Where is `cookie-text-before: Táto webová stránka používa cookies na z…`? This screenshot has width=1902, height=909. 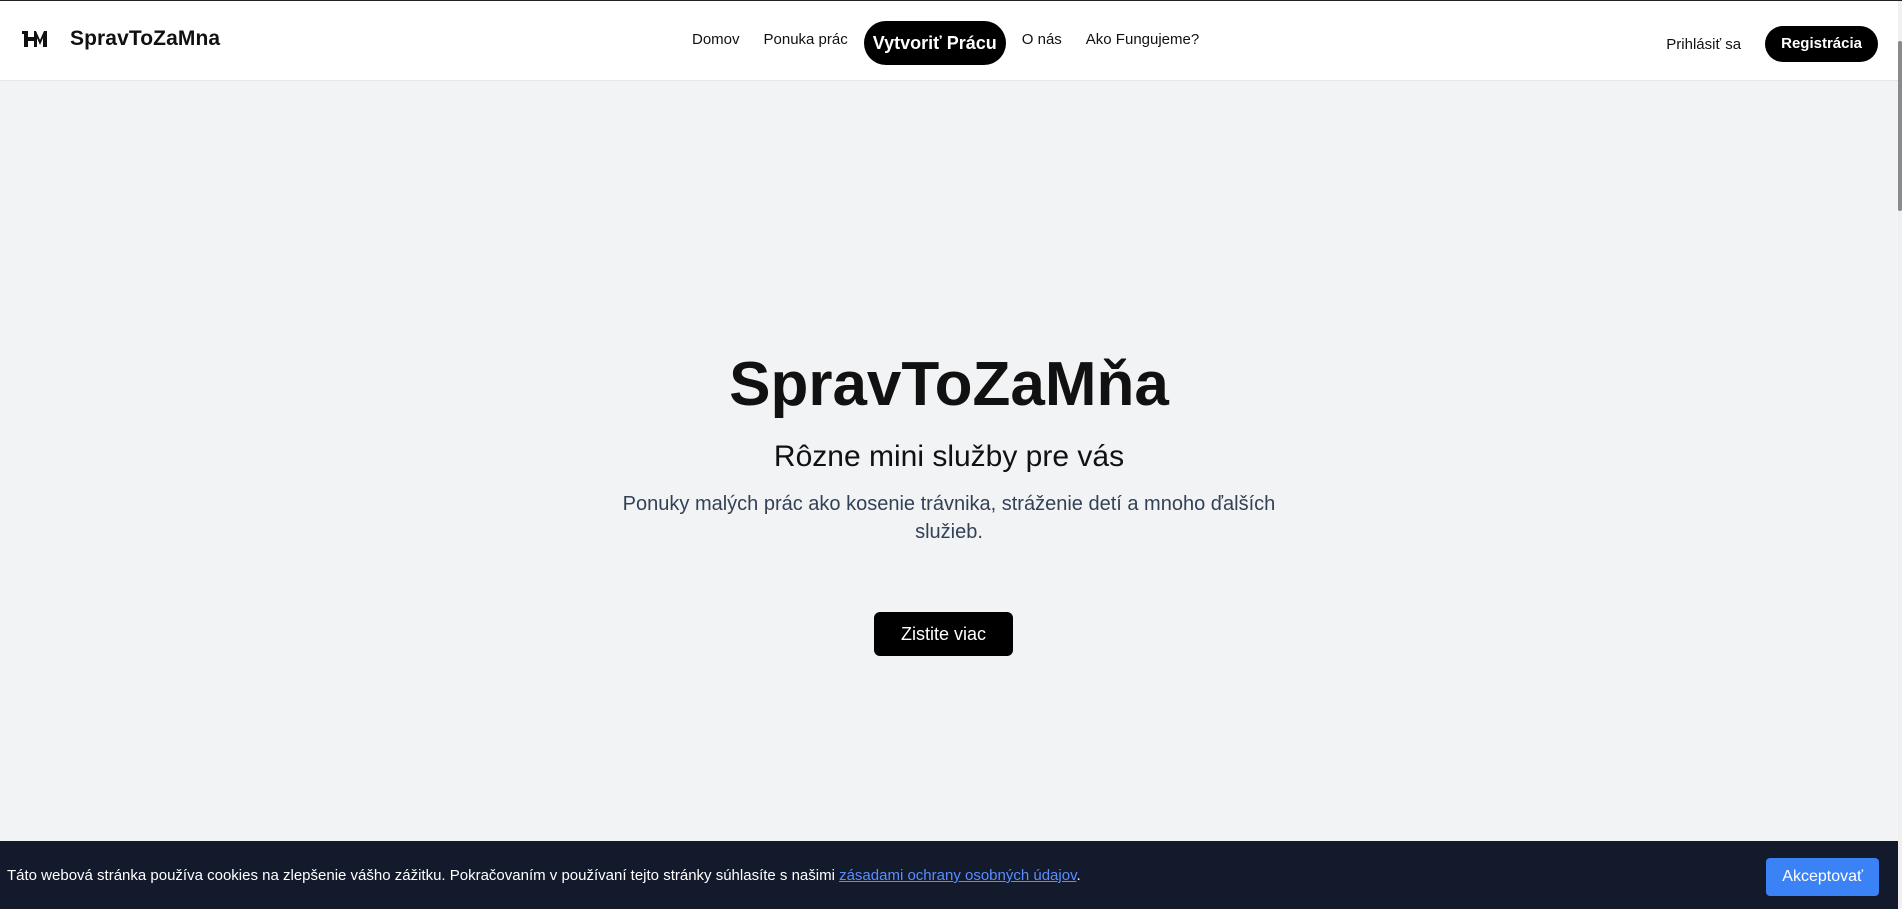 cookie-text-before: Táto webová stránka používa cookies na z… is located at coordinates (423, 875).